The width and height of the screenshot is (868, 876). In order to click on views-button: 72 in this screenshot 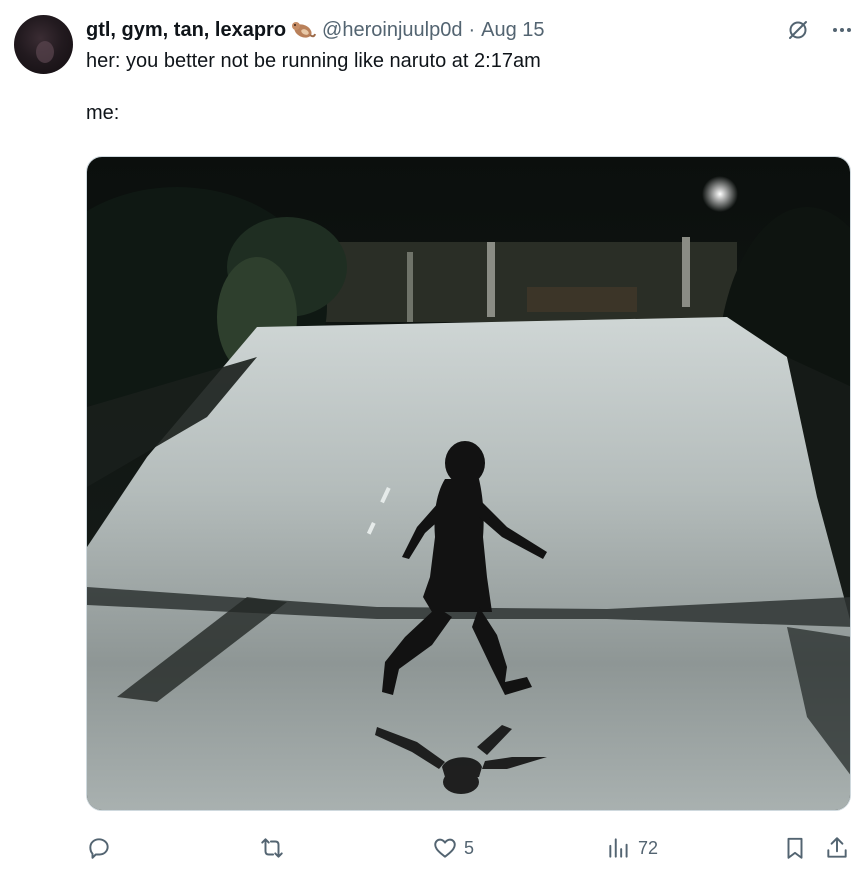, I will do `click(632, 848)`.